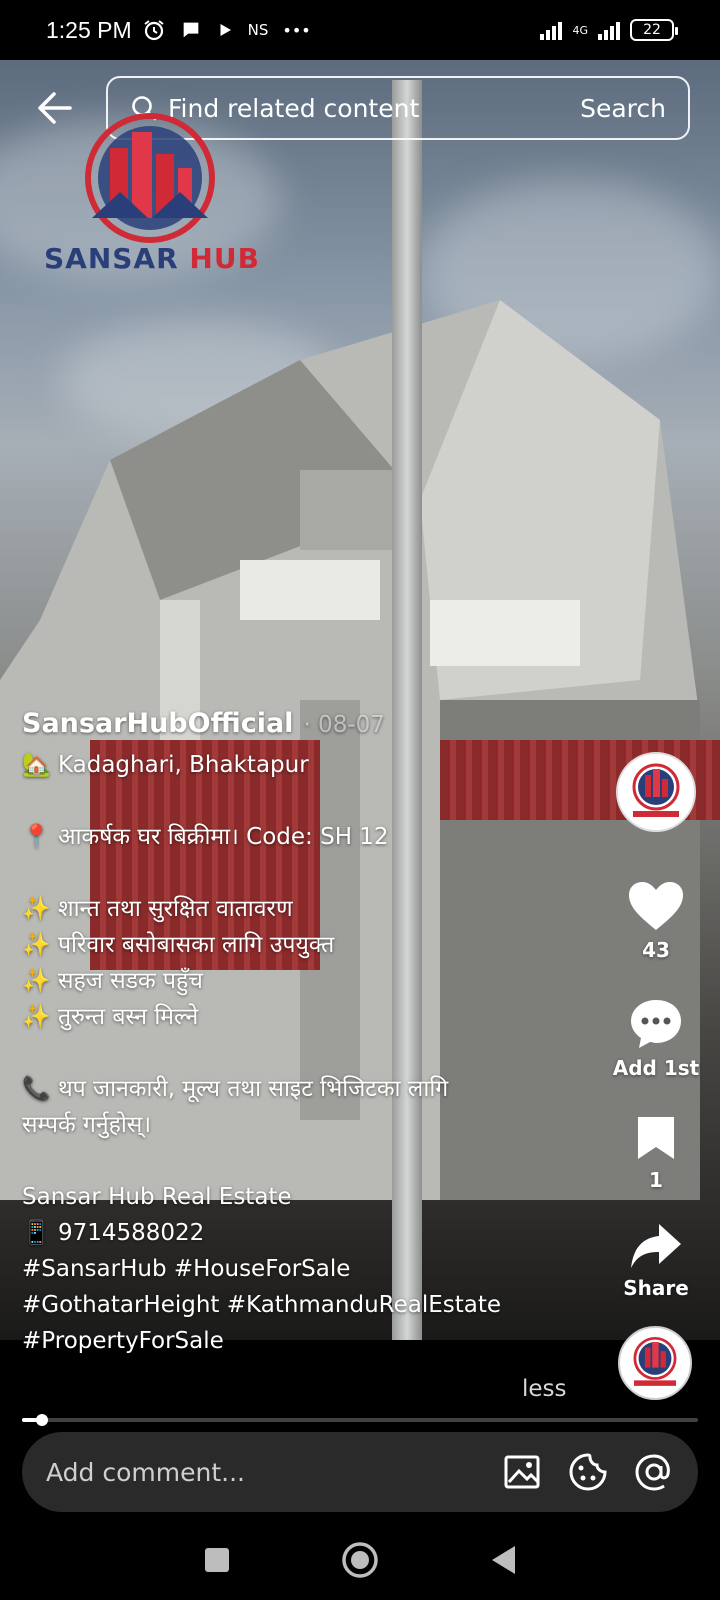  What do you see at coordinates (190, 30) in the screenshot?
I see `chat-bubble-icon` at bounding box center [190, 30].